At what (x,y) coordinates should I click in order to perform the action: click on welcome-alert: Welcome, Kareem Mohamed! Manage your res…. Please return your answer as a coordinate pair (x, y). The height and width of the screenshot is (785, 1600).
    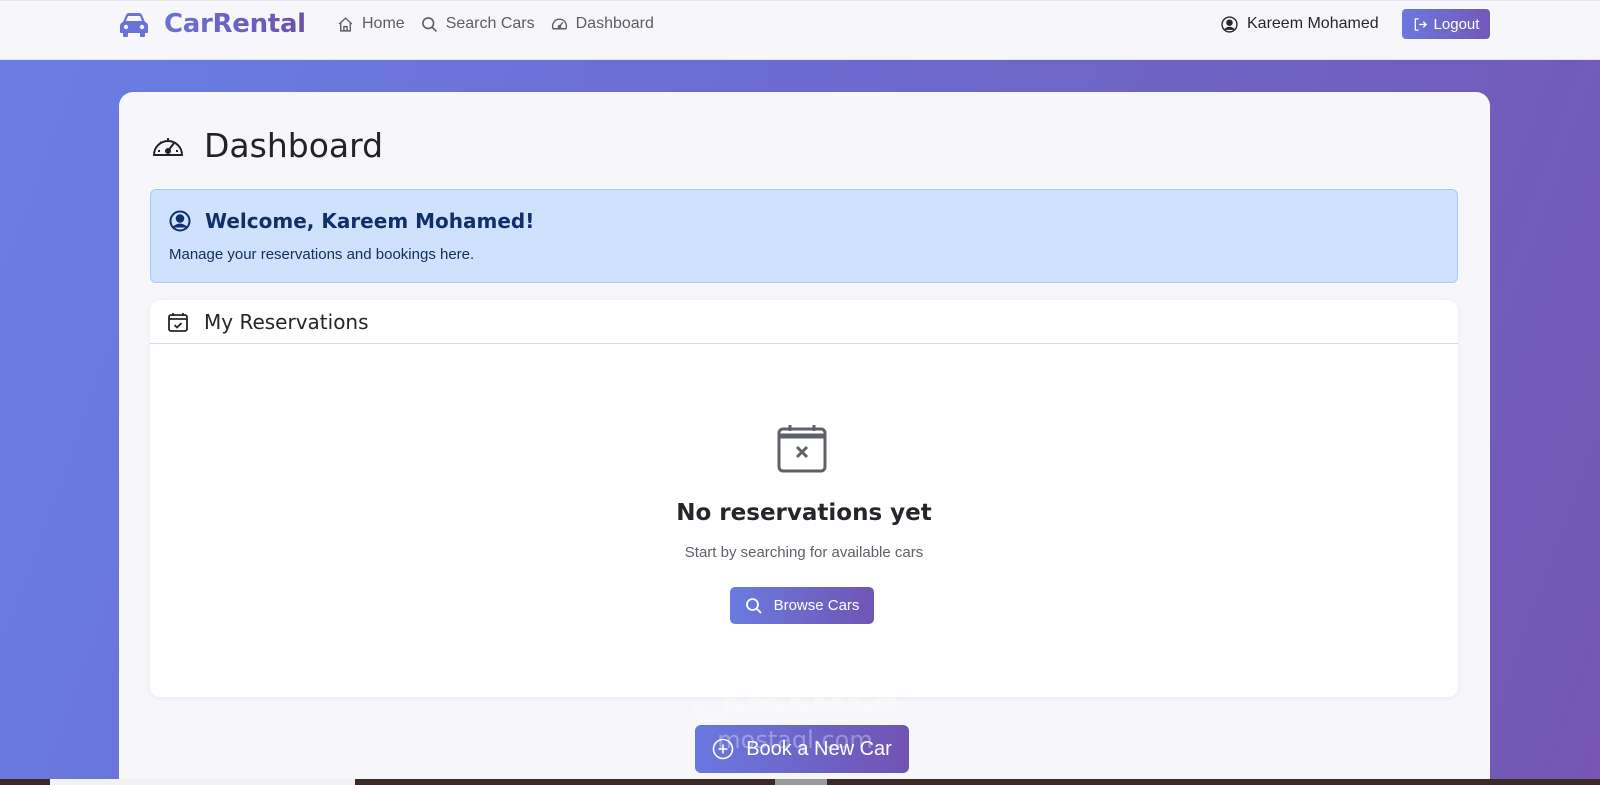
    Looking at the image, I should click on (804, 236).